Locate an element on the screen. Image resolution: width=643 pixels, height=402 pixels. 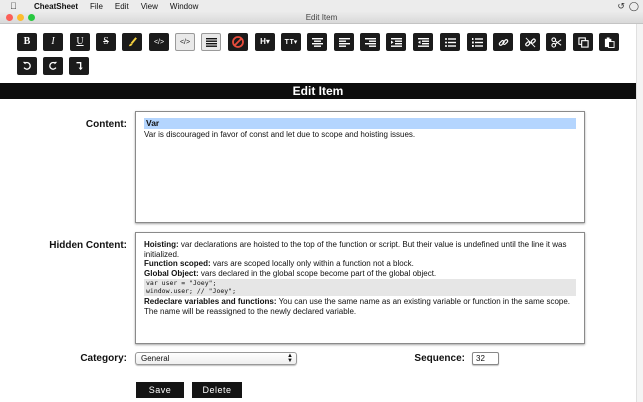
time-machine-icon: ↺ is located at coordinates (621, 6).